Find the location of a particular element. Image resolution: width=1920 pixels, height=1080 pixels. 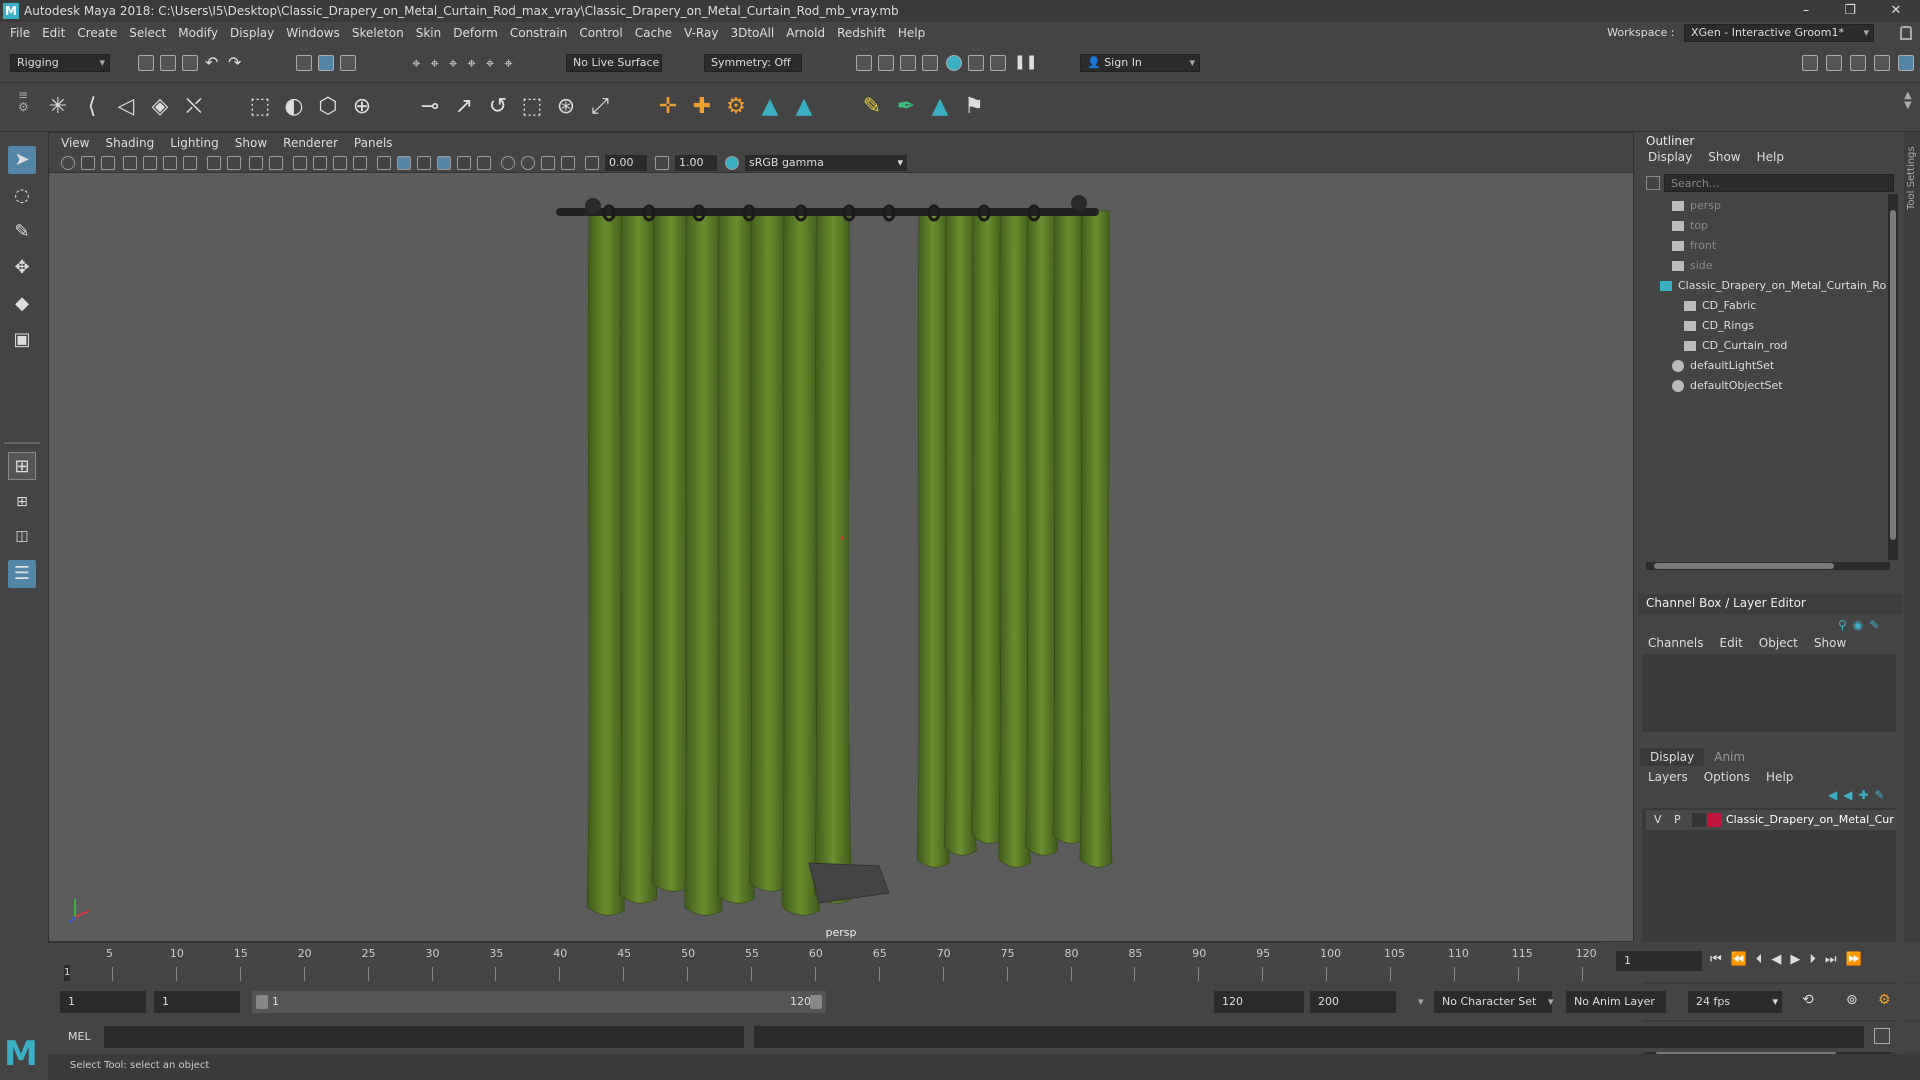

resolution-gate-icon is located at coordinates (190, 163).